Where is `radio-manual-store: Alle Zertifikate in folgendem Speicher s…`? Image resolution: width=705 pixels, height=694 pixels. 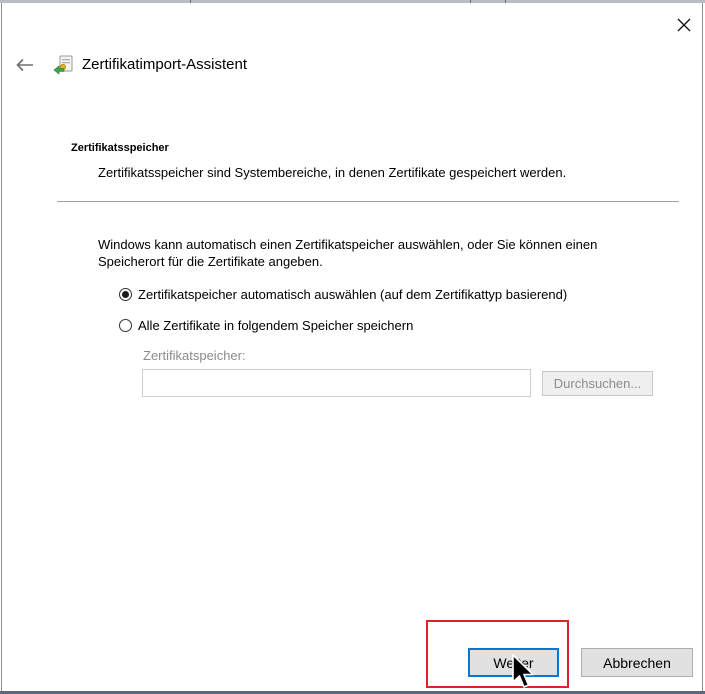
radio-manual-store: Alle Zertifikate in folgendem Speicher s… is located at coordinates (266, 325).